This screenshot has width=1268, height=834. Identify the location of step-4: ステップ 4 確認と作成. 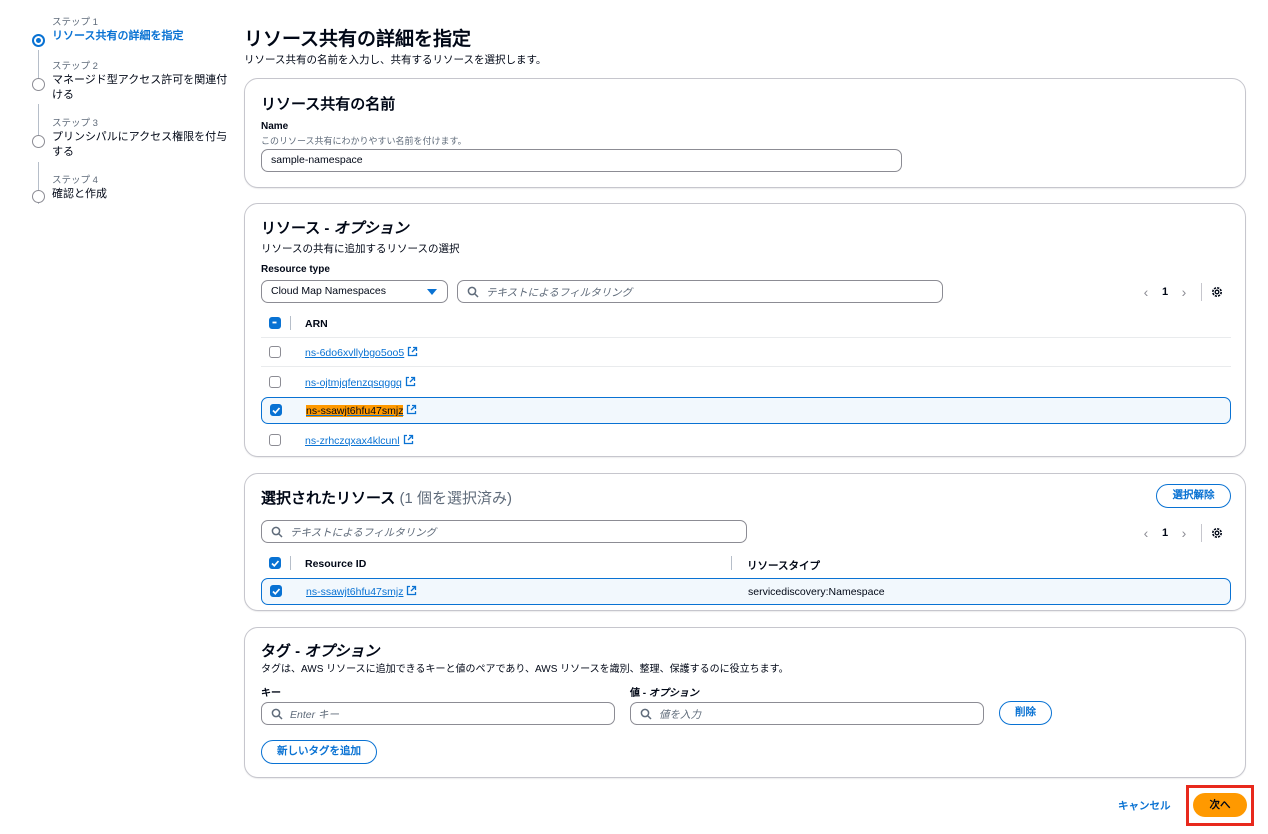
(130, 188).